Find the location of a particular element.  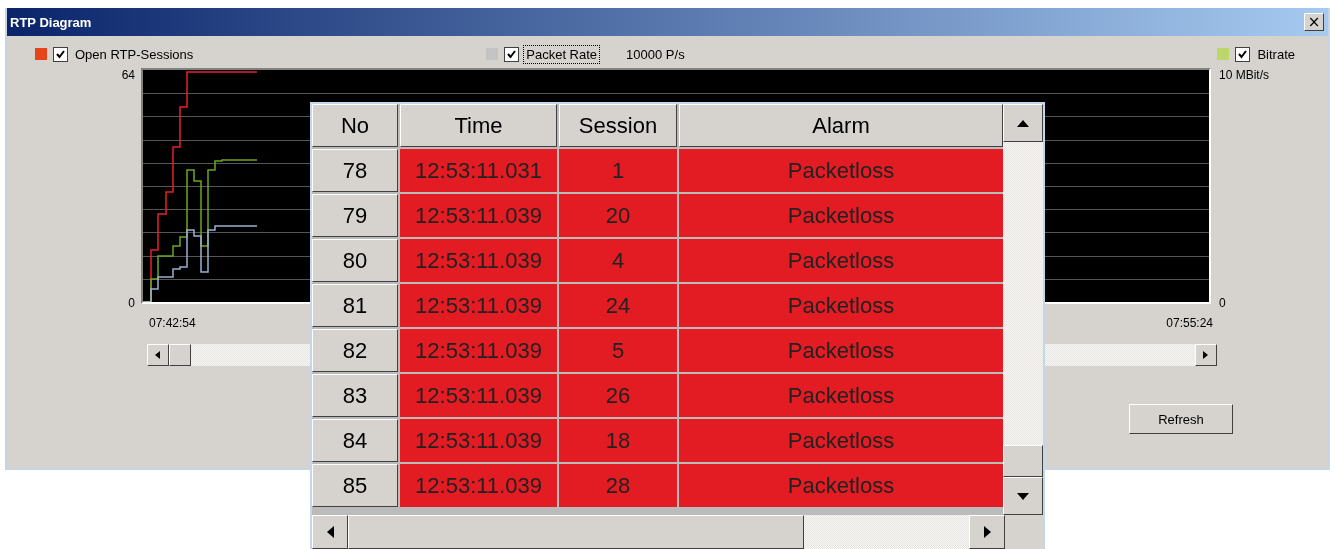

table-cell: 24 is located at coordinates (618, 305).